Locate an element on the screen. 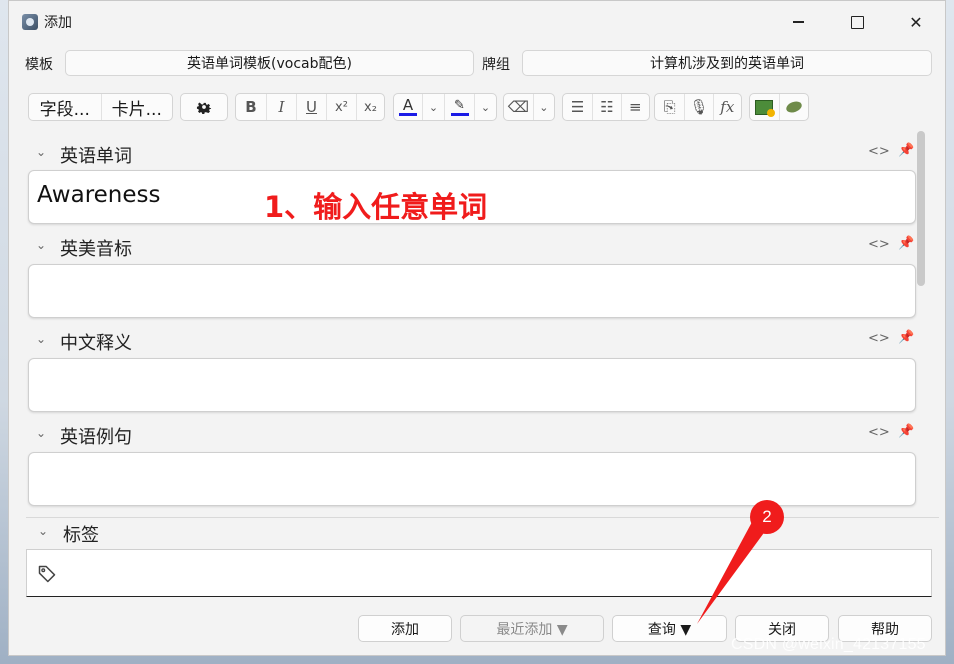  maximize-icon is located at coordinates (857, 22).